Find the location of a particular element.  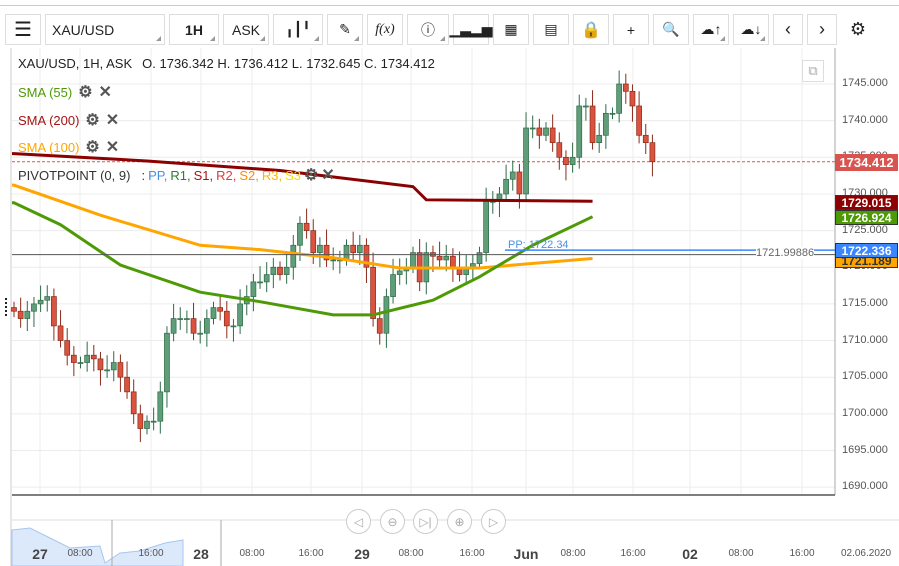

chevron-left-icon: ‹ is located at coordinates (788, 29).